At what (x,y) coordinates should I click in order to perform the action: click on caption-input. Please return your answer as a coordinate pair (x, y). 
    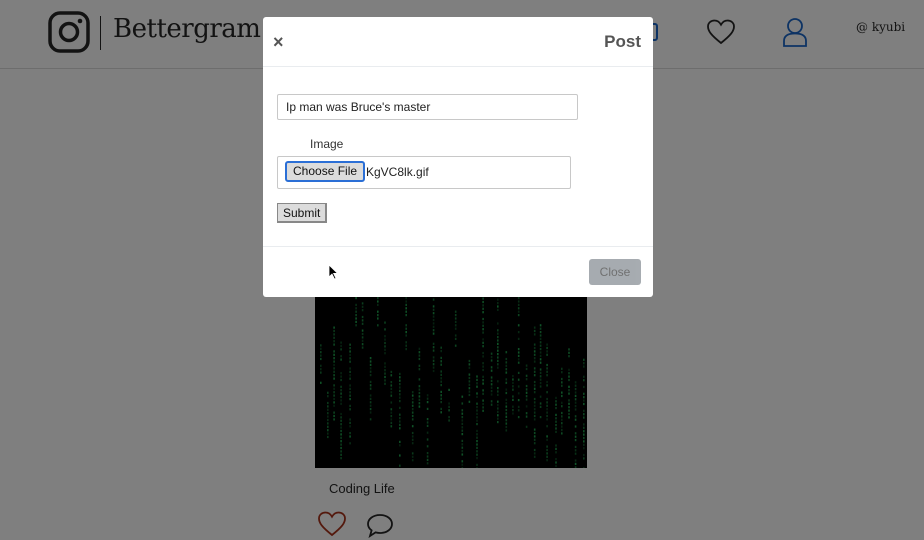
    Looking at the image, I should click on (427, 107).